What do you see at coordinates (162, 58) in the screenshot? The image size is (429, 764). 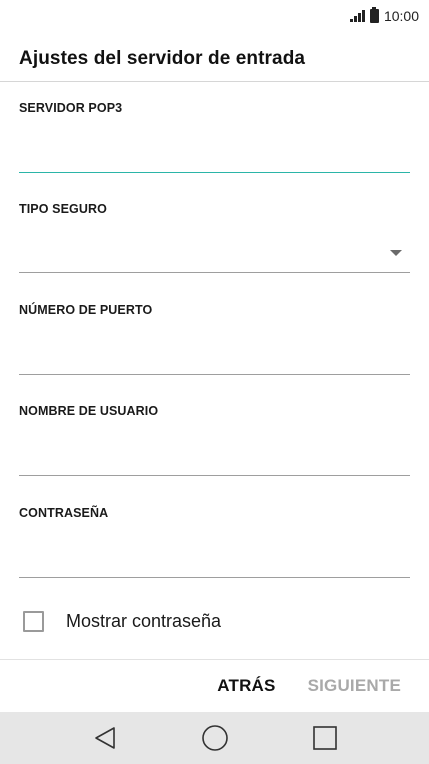 I see `page-title: Ajustes del servidor de entrada` at bounding box center [162, 58].